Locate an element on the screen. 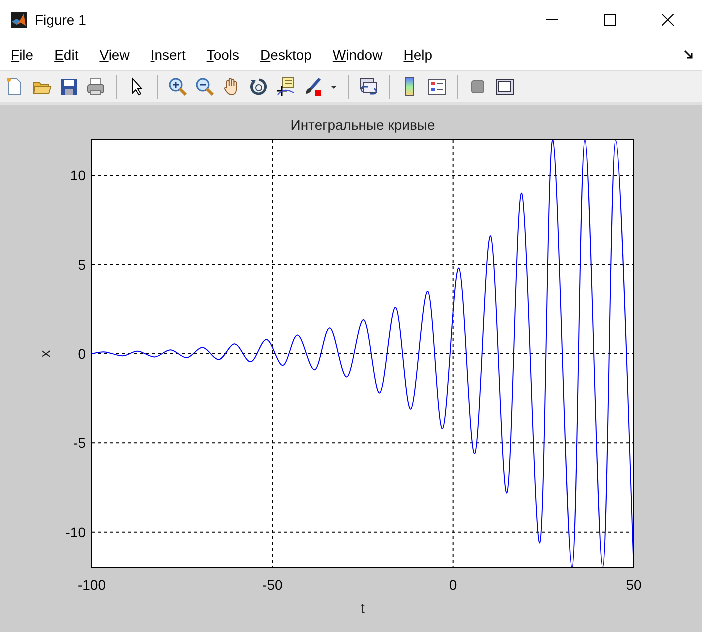 This screenshot has height=632, width=702. x-tick-label: 0 is located at coordinates (453, 585).